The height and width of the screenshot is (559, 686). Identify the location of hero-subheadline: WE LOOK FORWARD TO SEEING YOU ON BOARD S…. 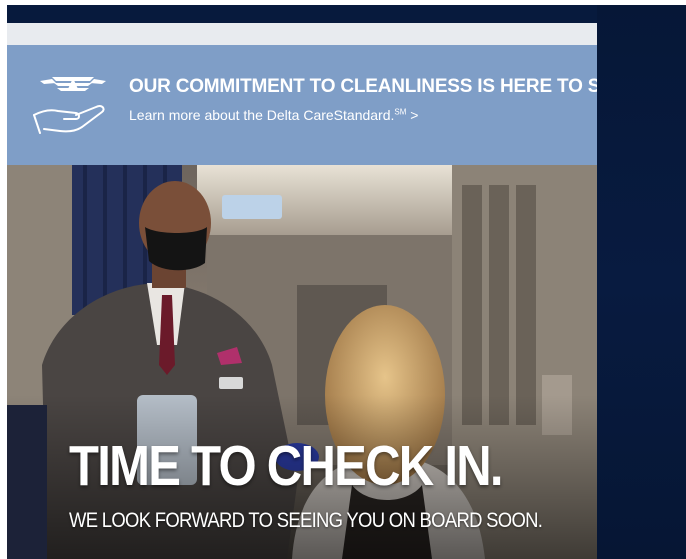
(306, 520).